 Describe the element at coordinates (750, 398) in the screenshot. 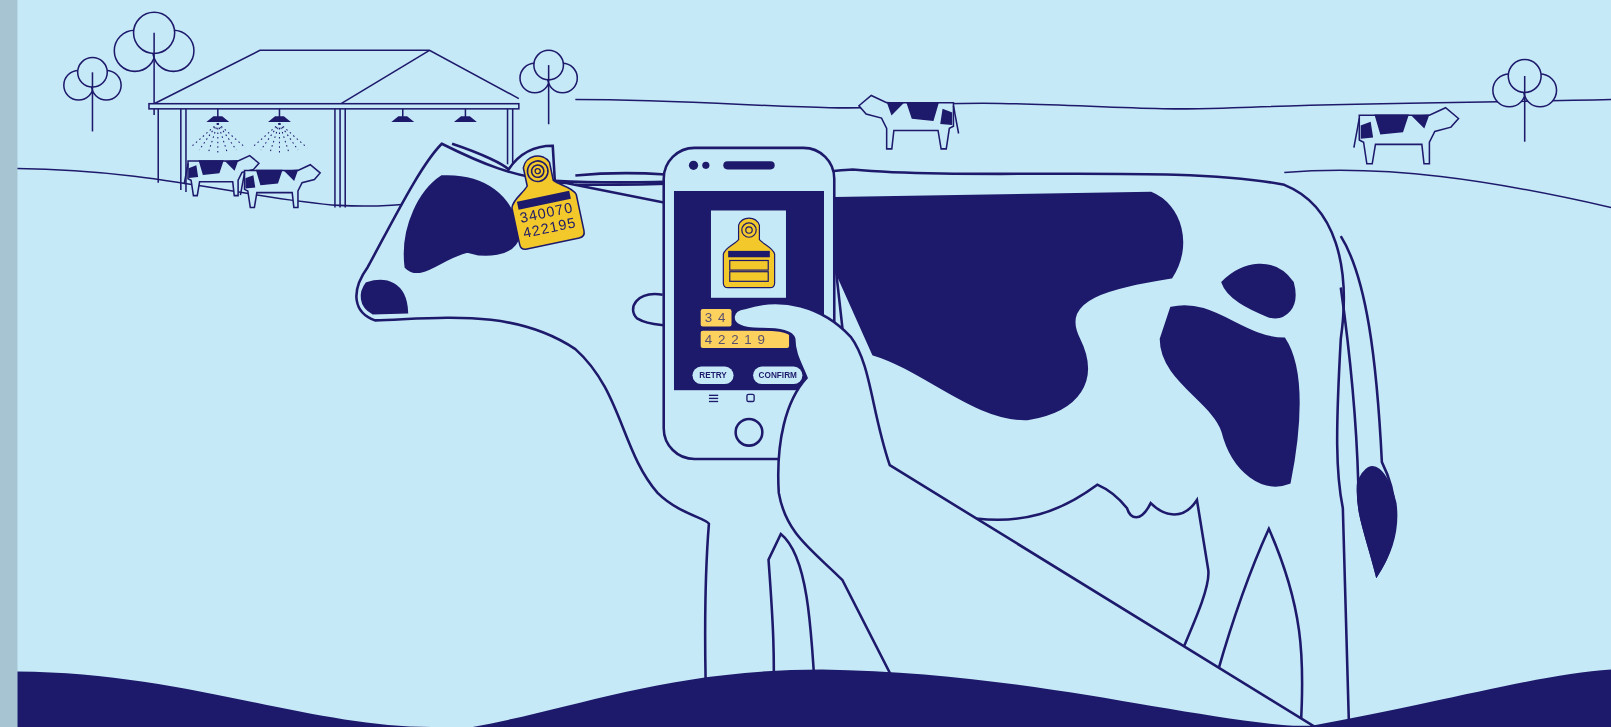

I see `home-icon` at that location.